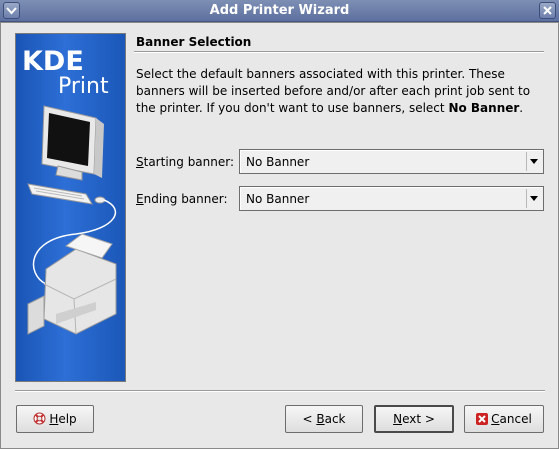 Image resolution: width=559 pixels, height=449 pixels. Describe the element at coordinates (309, 419) in the screenshot. I see `back-prefix: <` at that location.